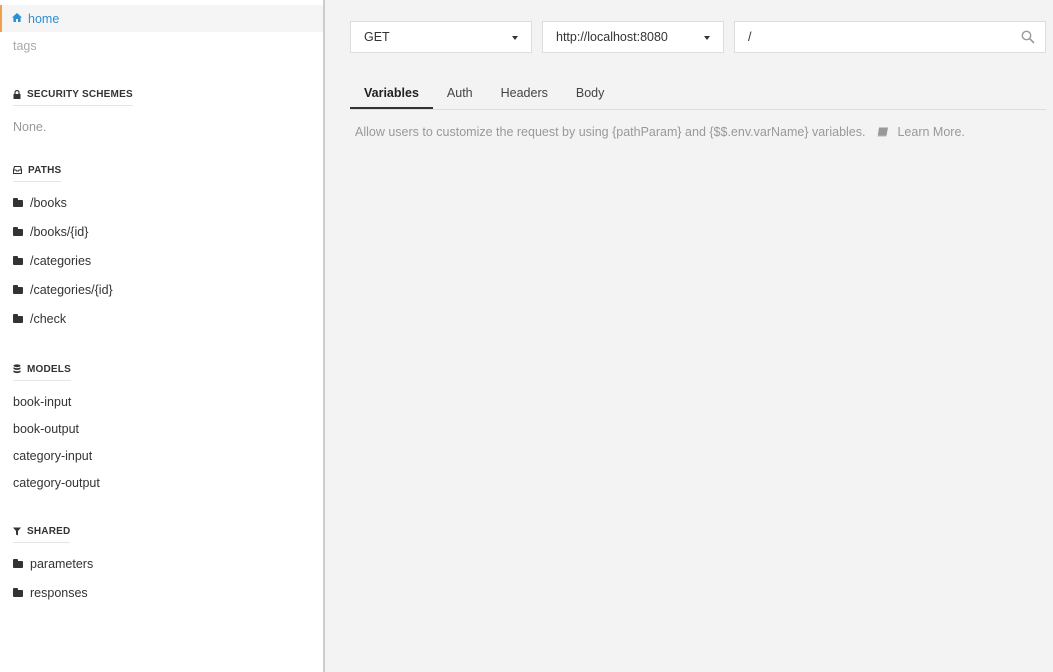 This screenshot has width=1053, height=672. What do you see at coordinates (52, 456) in the screenshot?
I see `model-item-category-input: category-input` at bounding box center [52, 456].